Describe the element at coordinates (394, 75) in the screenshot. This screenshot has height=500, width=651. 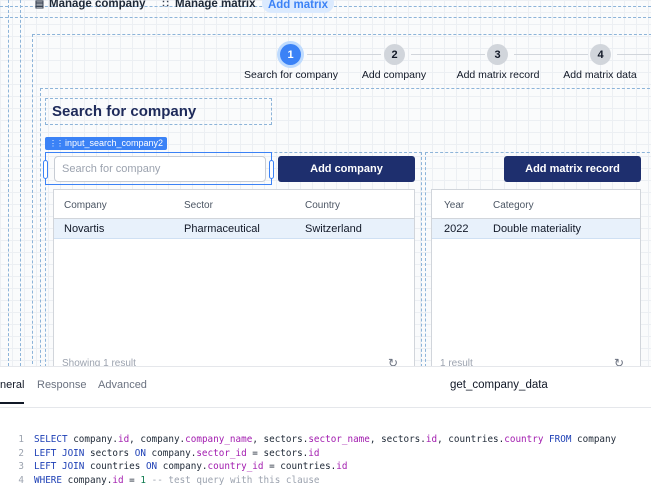
I see `step-2-label: Add company` at that location.